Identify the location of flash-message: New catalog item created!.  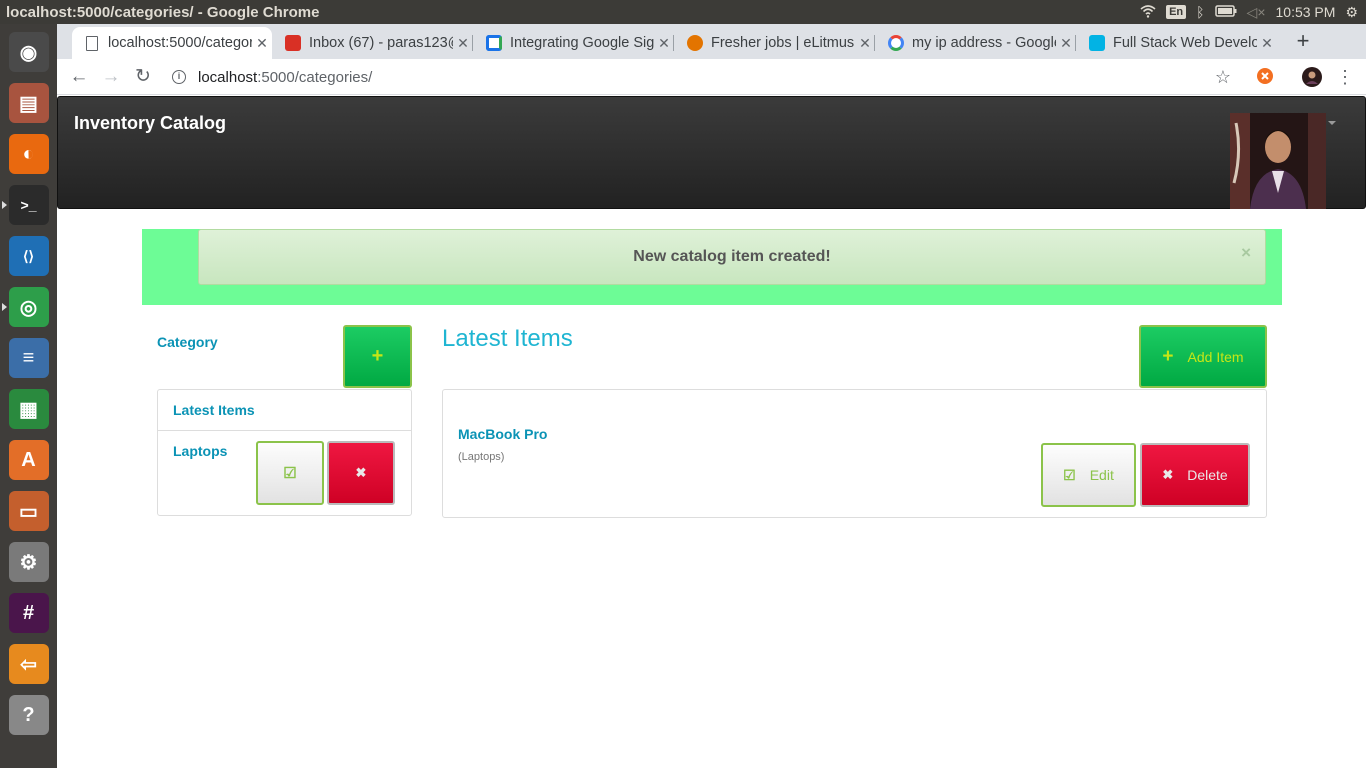
(732, 256).